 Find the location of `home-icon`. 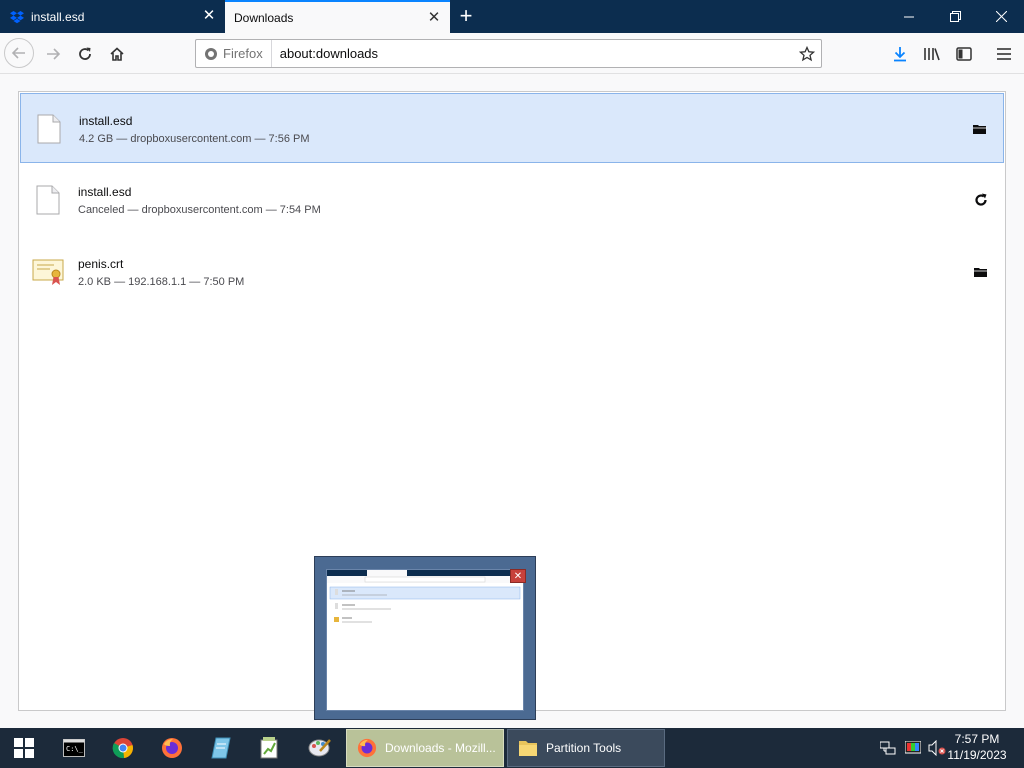

home-icon is located at coordinates (117, 54).